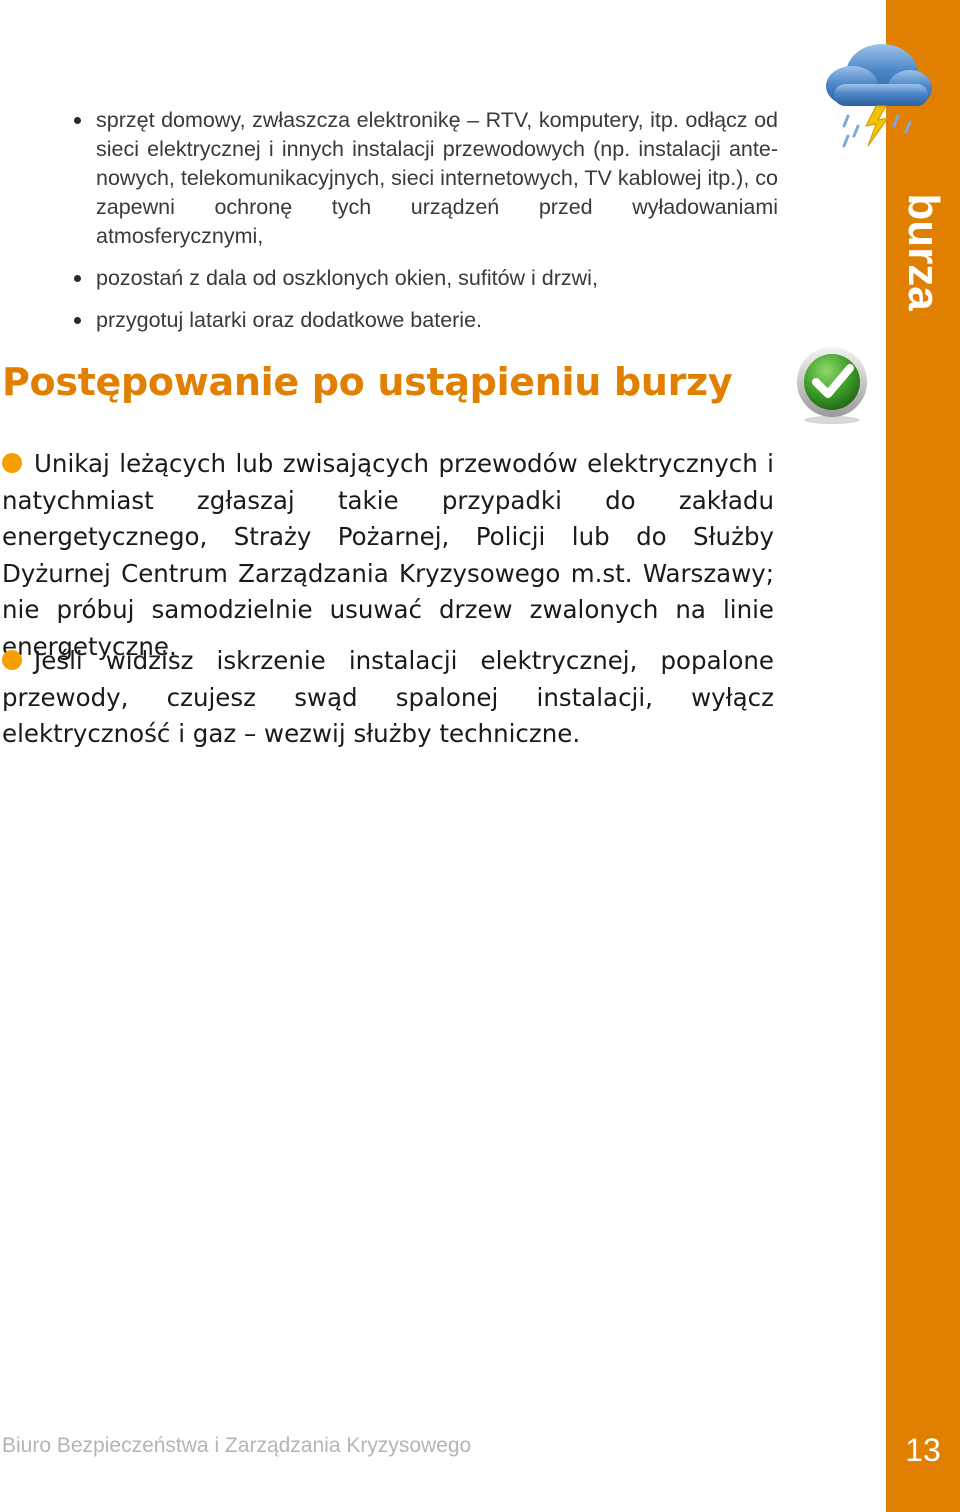 The image size is (960, 1512). What do you see at coordinates (923, 252) in the screenshot?
I see `section-tab-label: burza` at bounding box center [923, 252].